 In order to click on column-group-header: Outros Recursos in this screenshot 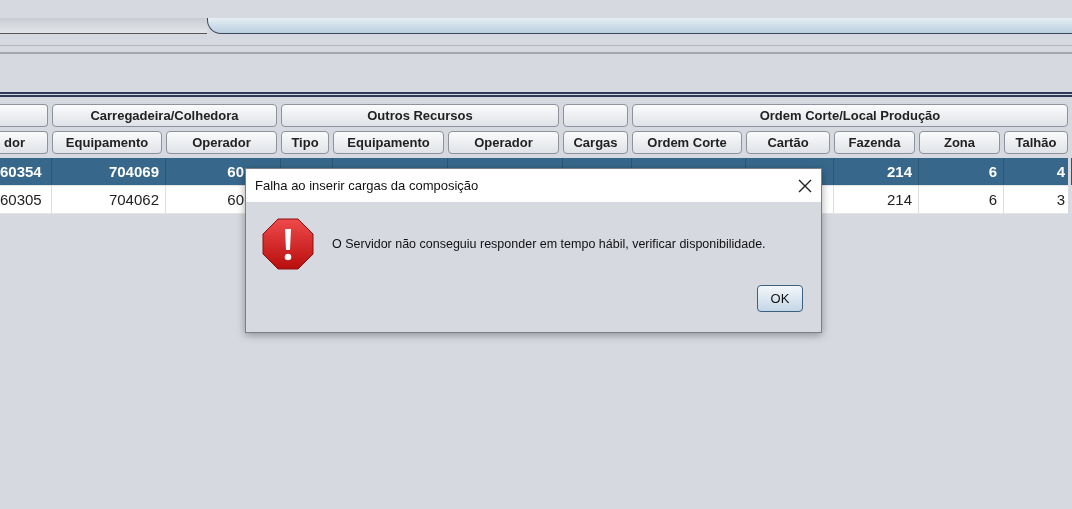, I will do `click(420, 115)`.